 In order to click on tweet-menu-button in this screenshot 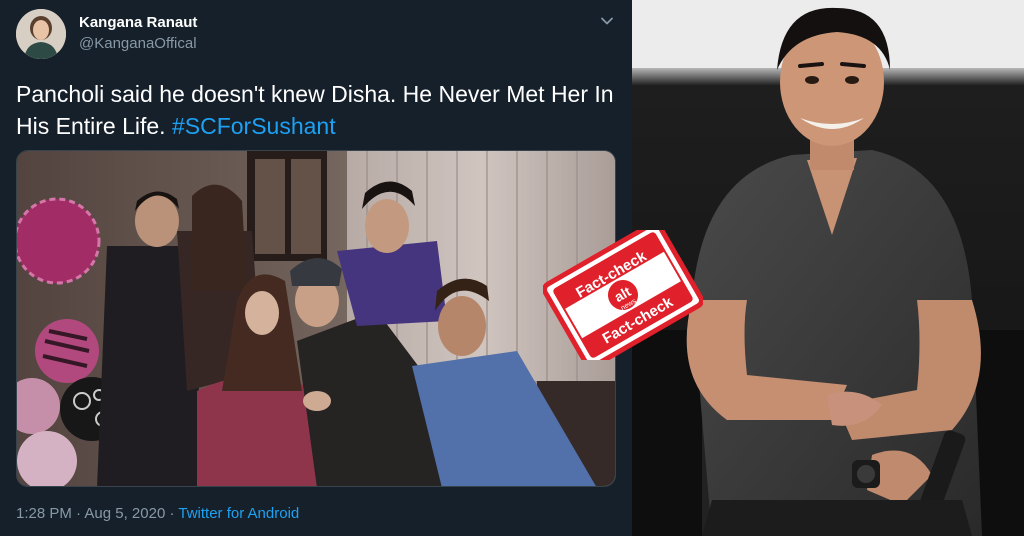, I will do `click(607, 21)`.